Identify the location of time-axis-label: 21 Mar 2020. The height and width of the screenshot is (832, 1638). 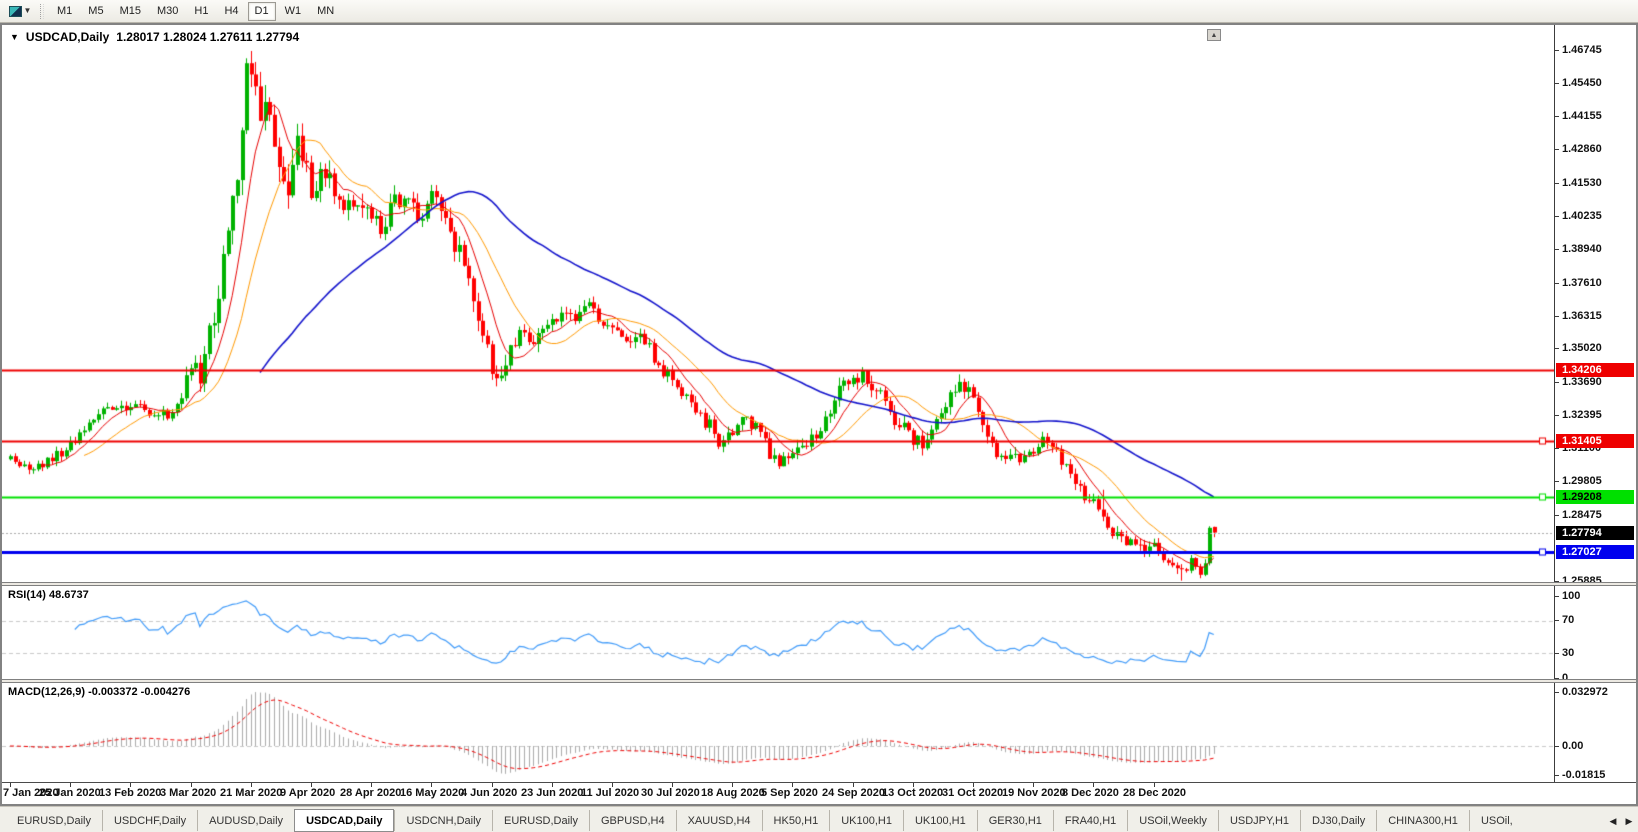
(251, 793).